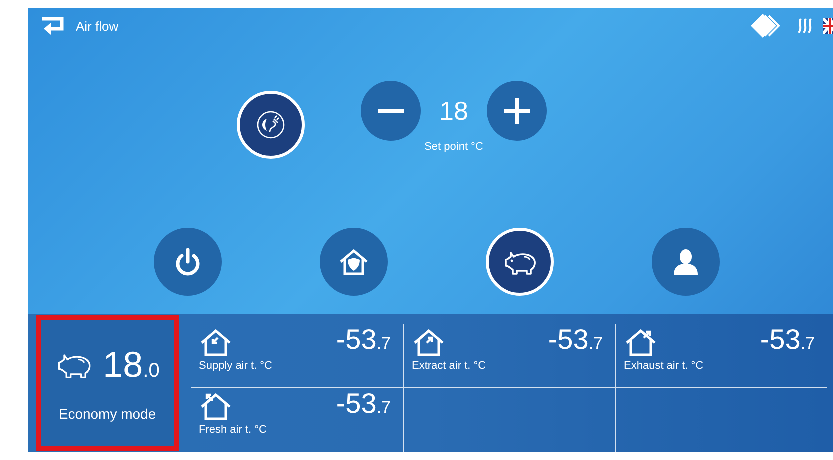  What do you see at coordinates (354, 262) in the screenshot?
I see `house-shield-icon` at bounding box center [354, 262].